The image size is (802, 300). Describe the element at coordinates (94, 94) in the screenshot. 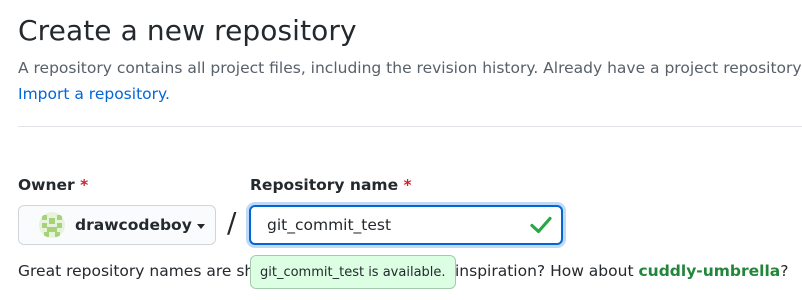

I see `import-repository-link: Import a repository.` at that location.